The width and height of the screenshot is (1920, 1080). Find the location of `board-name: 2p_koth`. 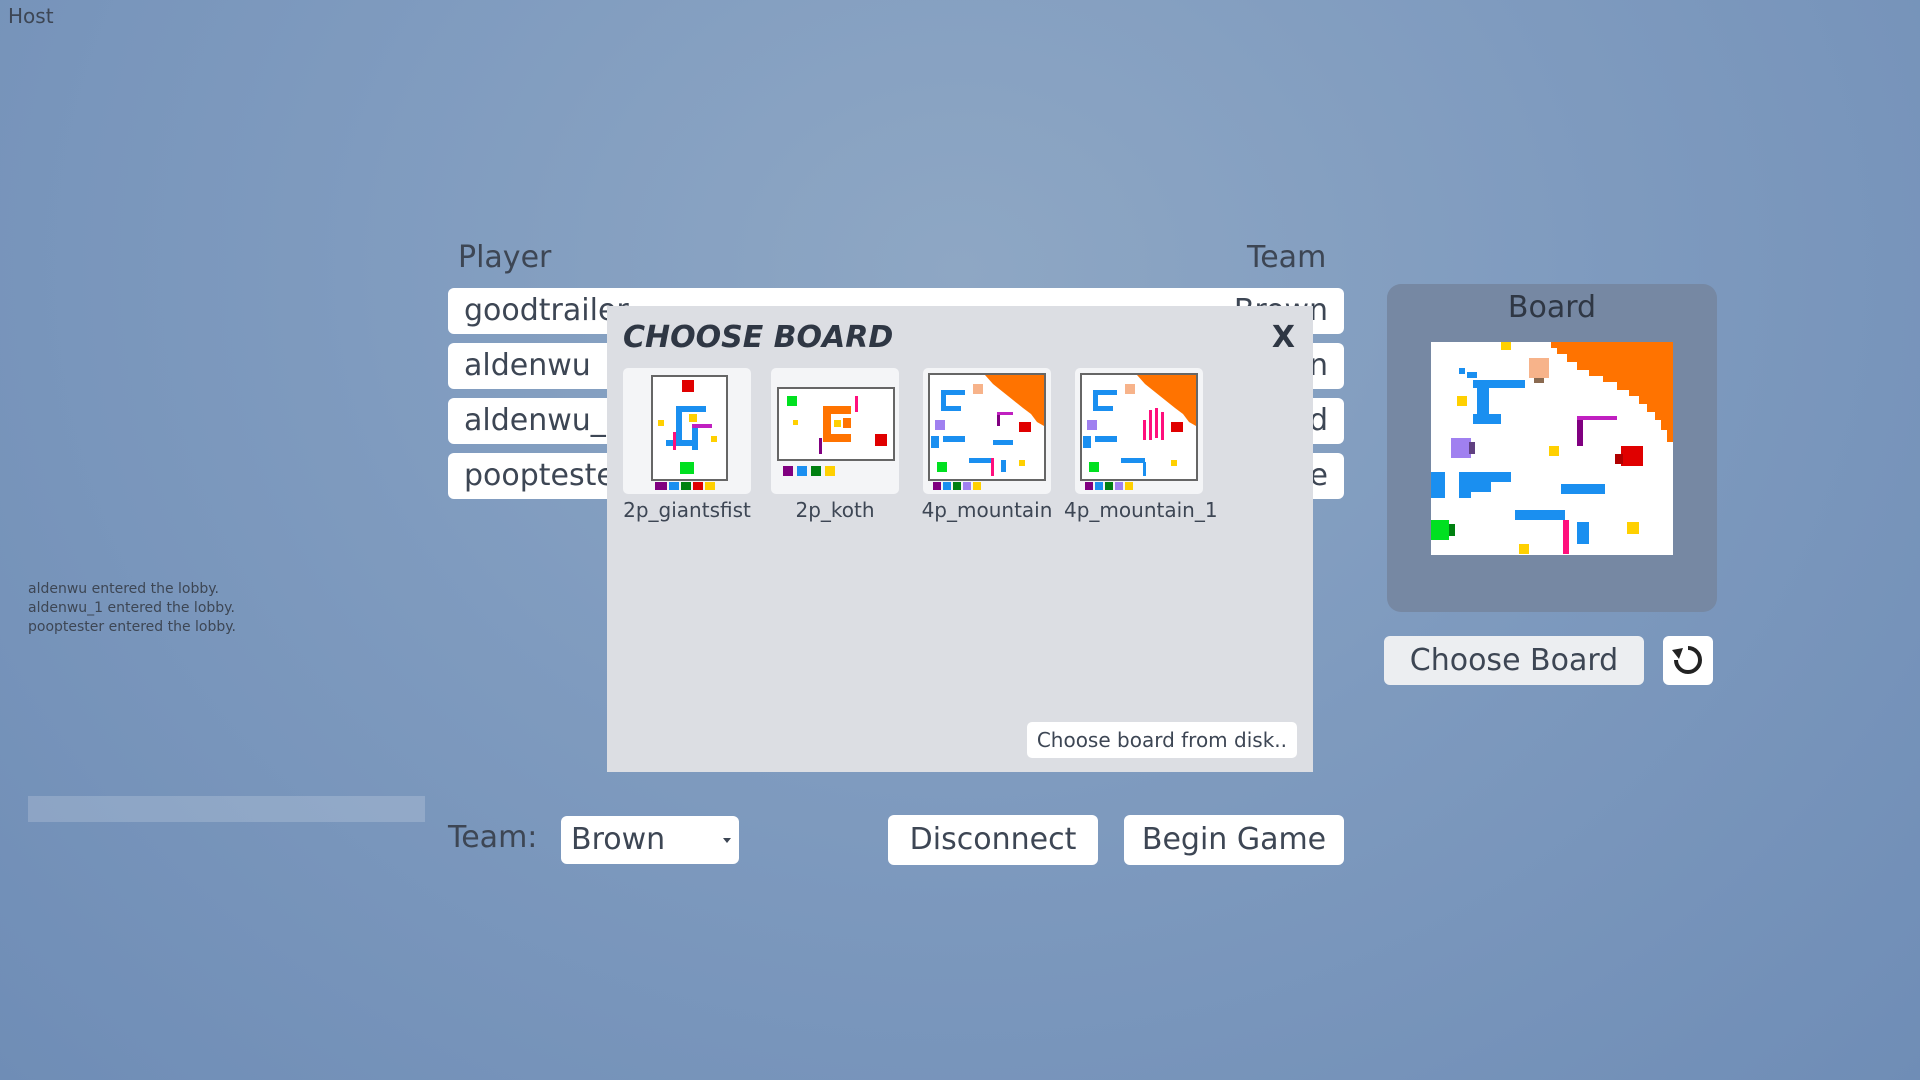

board-name: 2p_koth is located at coordinates (835, 510).